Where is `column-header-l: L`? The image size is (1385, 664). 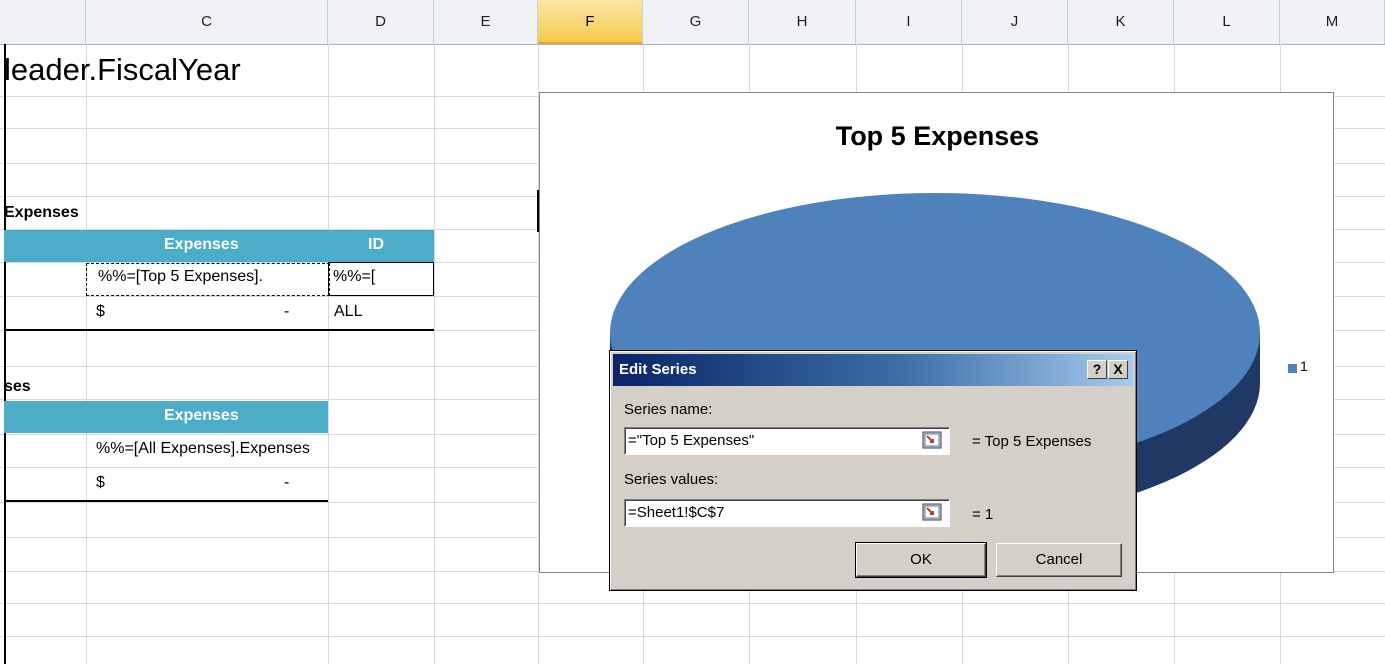
column-header-l: L is located at coordinates (1227, 22).